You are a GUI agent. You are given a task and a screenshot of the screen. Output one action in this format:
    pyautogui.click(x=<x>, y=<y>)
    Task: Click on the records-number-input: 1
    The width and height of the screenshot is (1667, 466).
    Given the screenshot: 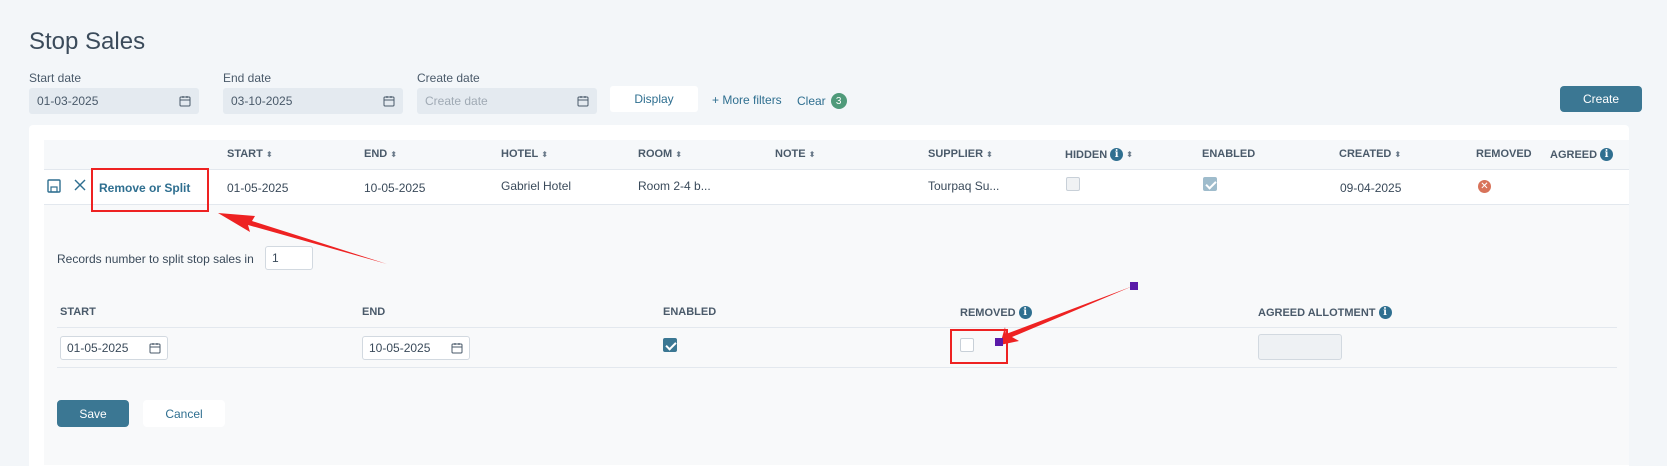 What is the action you would take?
    pyautogui.click(x=289, y=258)
    